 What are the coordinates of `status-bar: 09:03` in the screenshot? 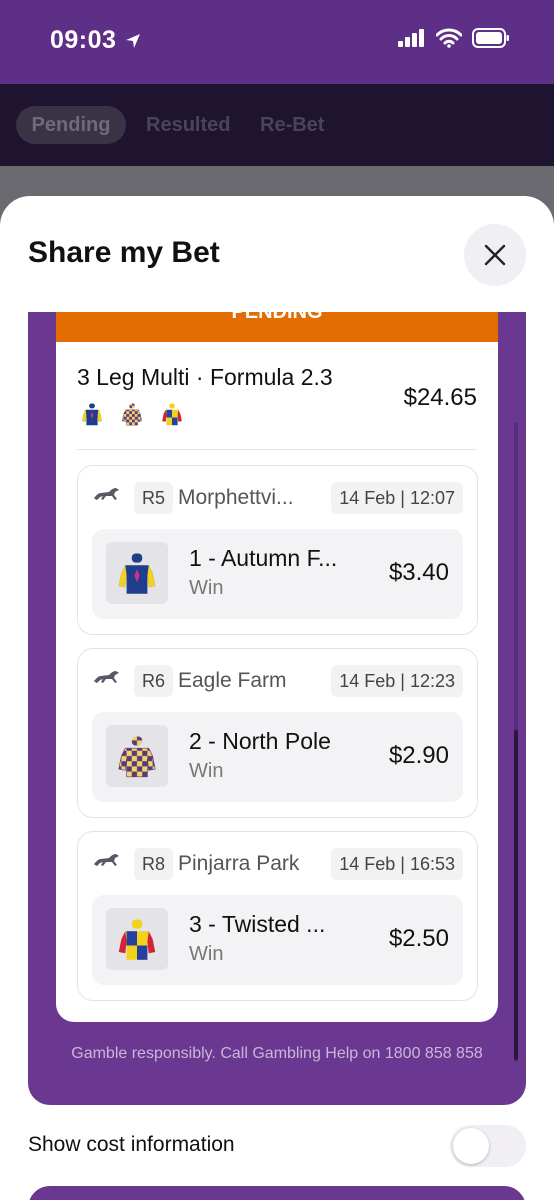 It's located at (277, 42).